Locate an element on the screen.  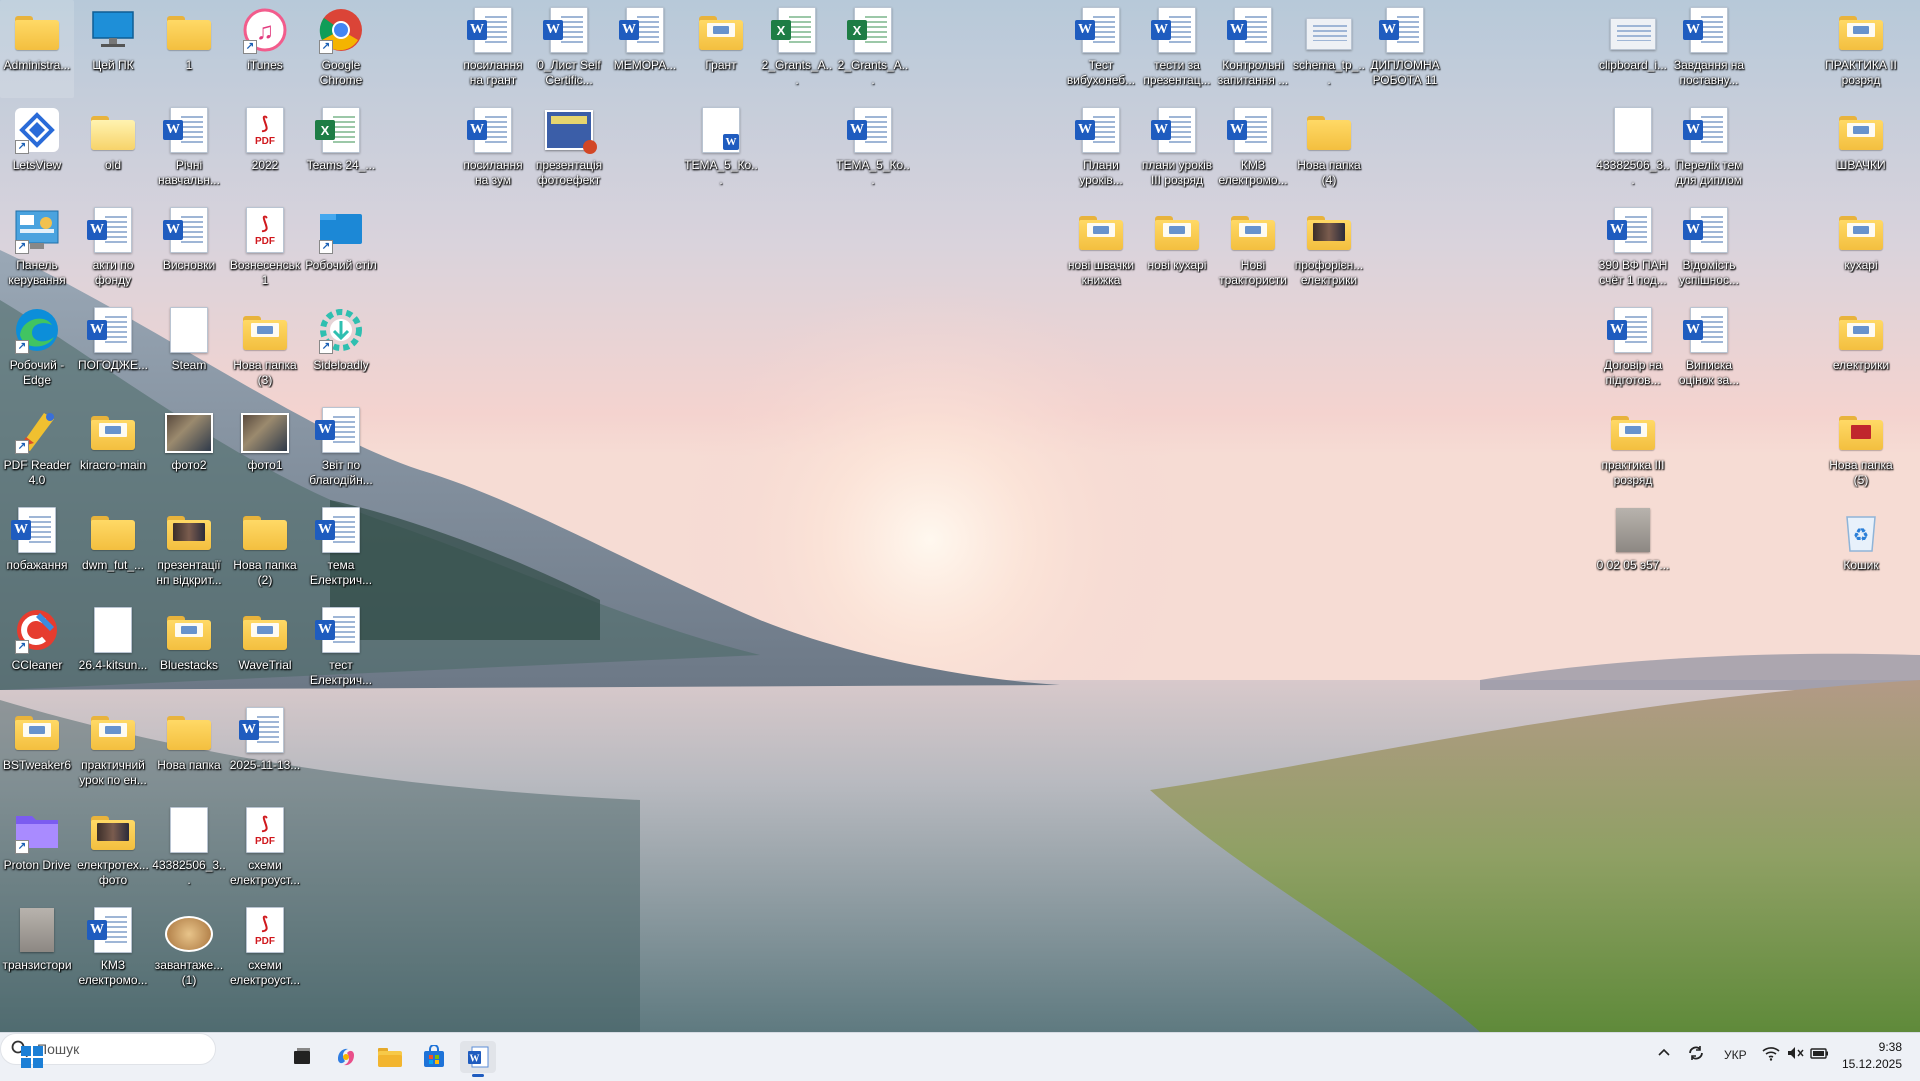
desktop-icon: електрики is located at coordinates (1861, 349).